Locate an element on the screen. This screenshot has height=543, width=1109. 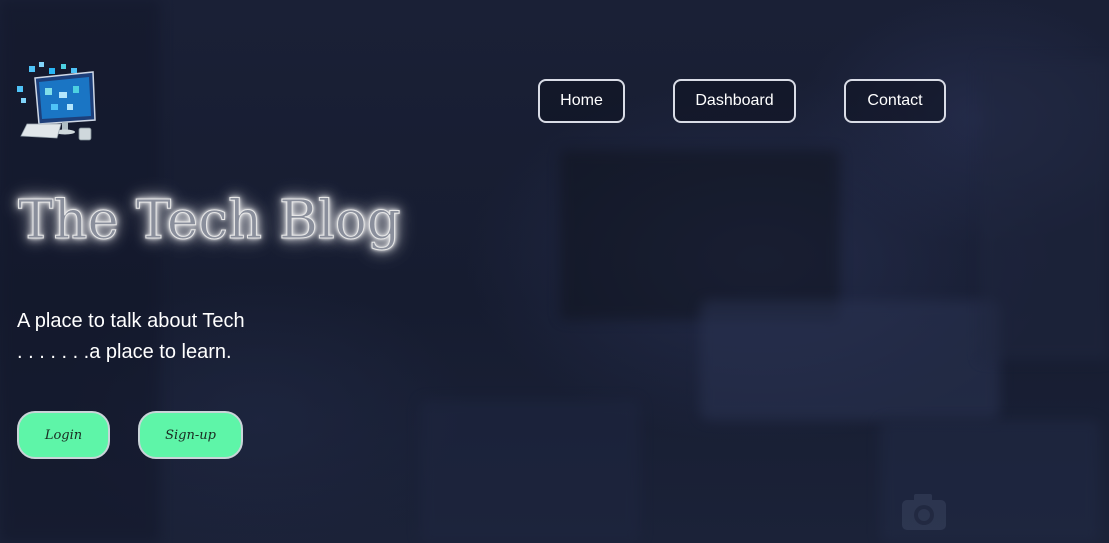
main-nav: Home Dashboard Contact is located at coordinates (742, 101).